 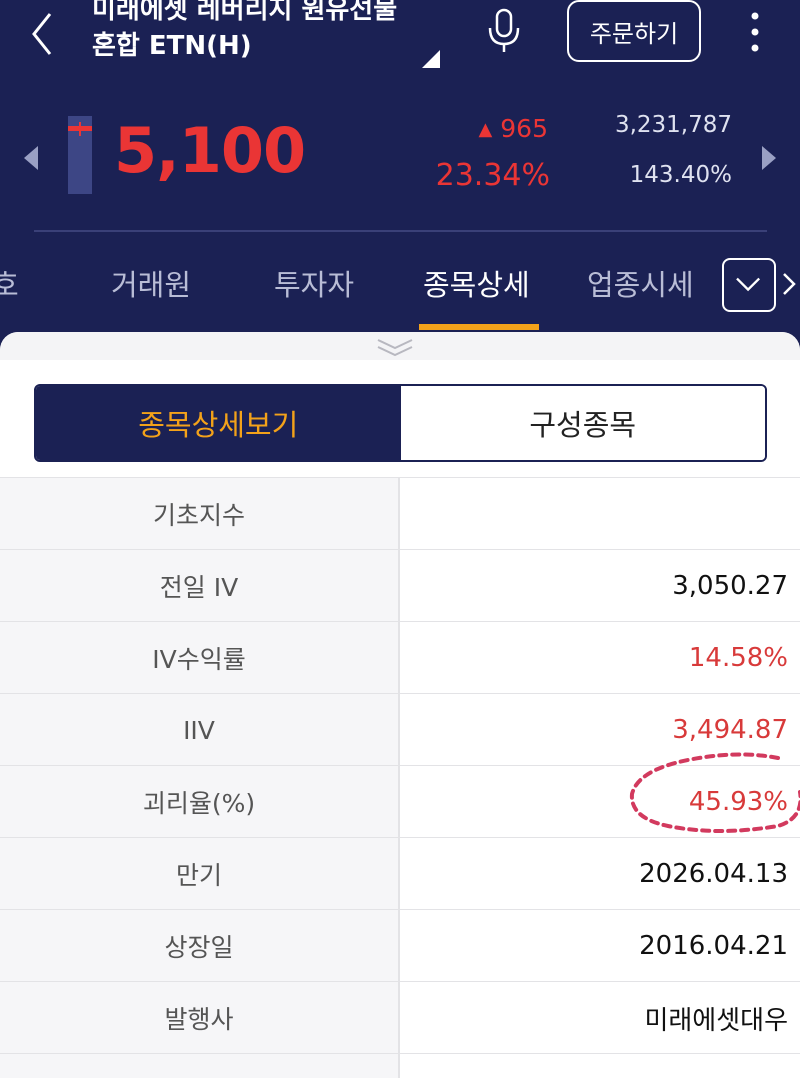 What do you see at coordinates (479, 327) in the screenshot?
I see `active-tab-indicator` at bounding box center [479, 327].